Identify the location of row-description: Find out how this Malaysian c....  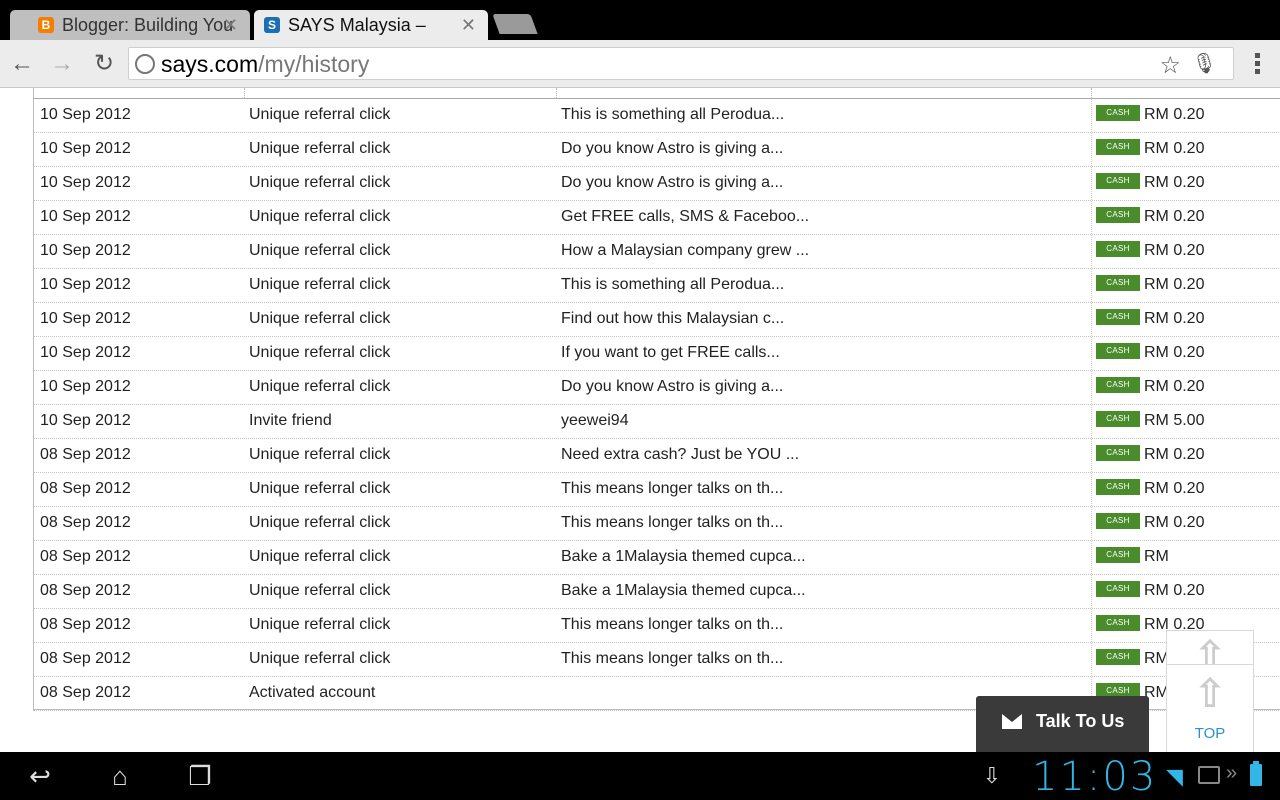
(672, 319).